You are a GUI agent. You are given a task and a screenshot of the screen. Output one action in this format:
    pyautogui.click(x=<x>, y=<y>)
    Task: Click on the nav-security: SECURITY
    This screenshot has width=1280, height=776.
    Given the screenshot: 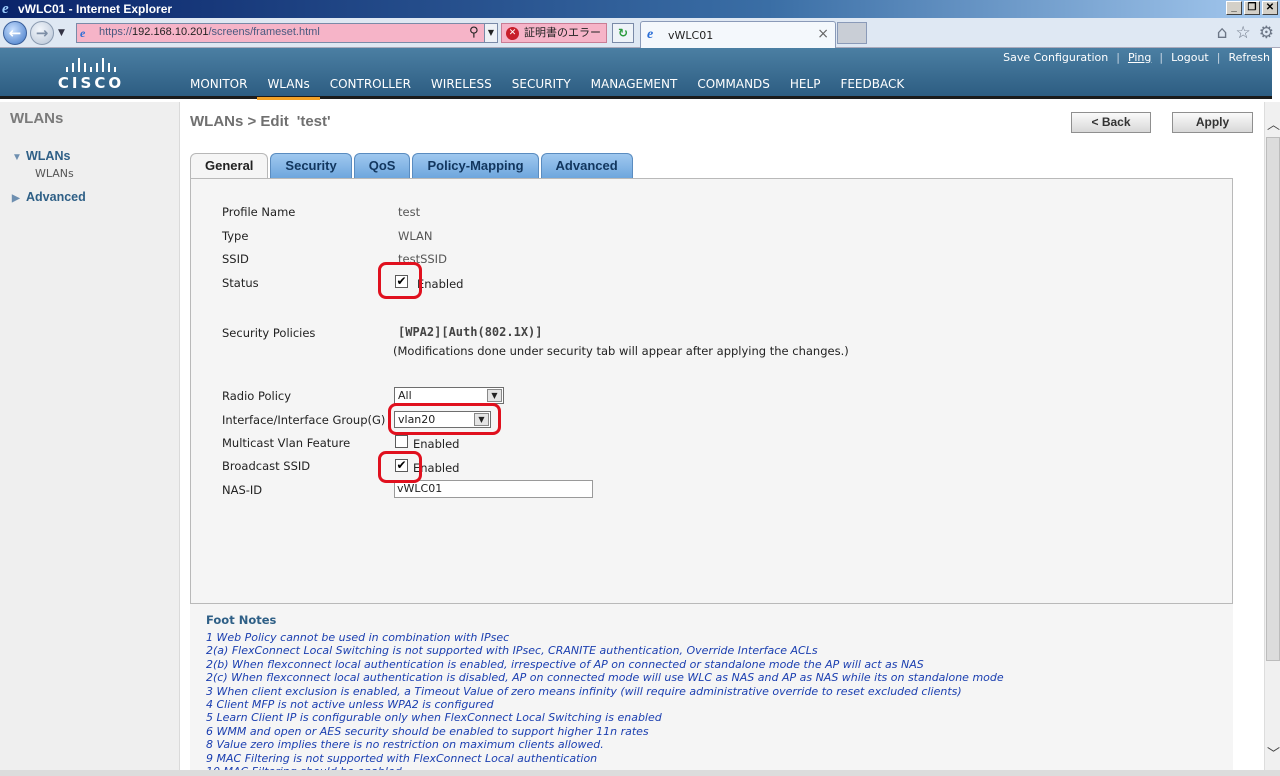 What is the action you would take?
    pyautogui.click(x=541, y=88)
    